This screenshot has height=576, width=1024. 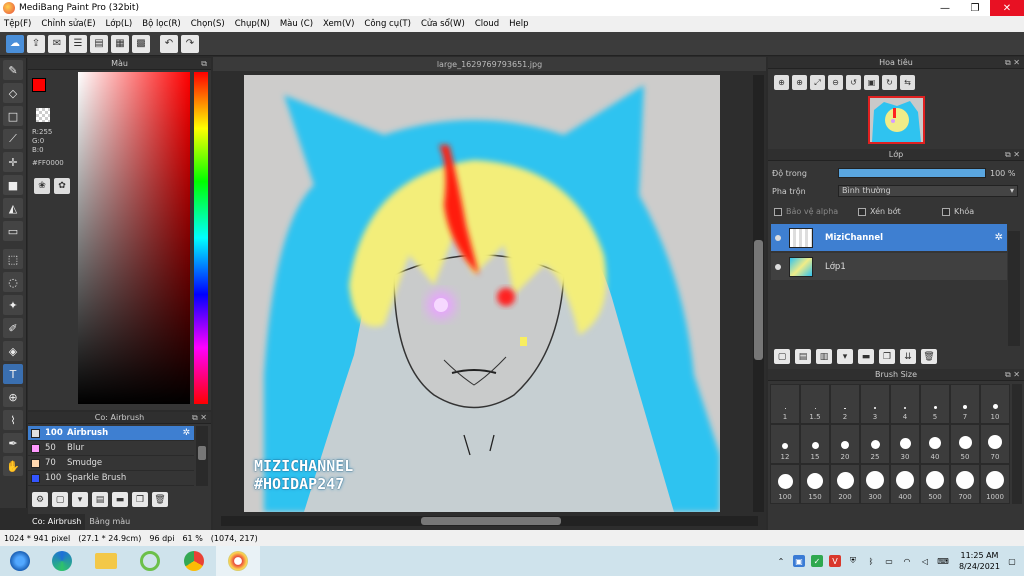 What do you see at coordinates (815, 444) in the screenshot?
I see `brush-size-cell: 15` at bounding box center [815, 444].